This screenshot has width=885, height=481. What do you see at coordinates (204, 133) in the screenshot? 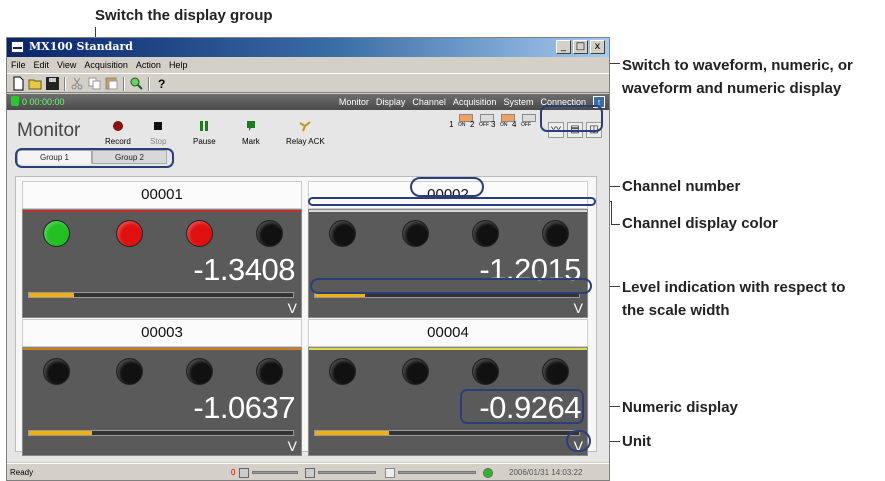
I see `pause-button: Pause` at bounding box center [204, 133].